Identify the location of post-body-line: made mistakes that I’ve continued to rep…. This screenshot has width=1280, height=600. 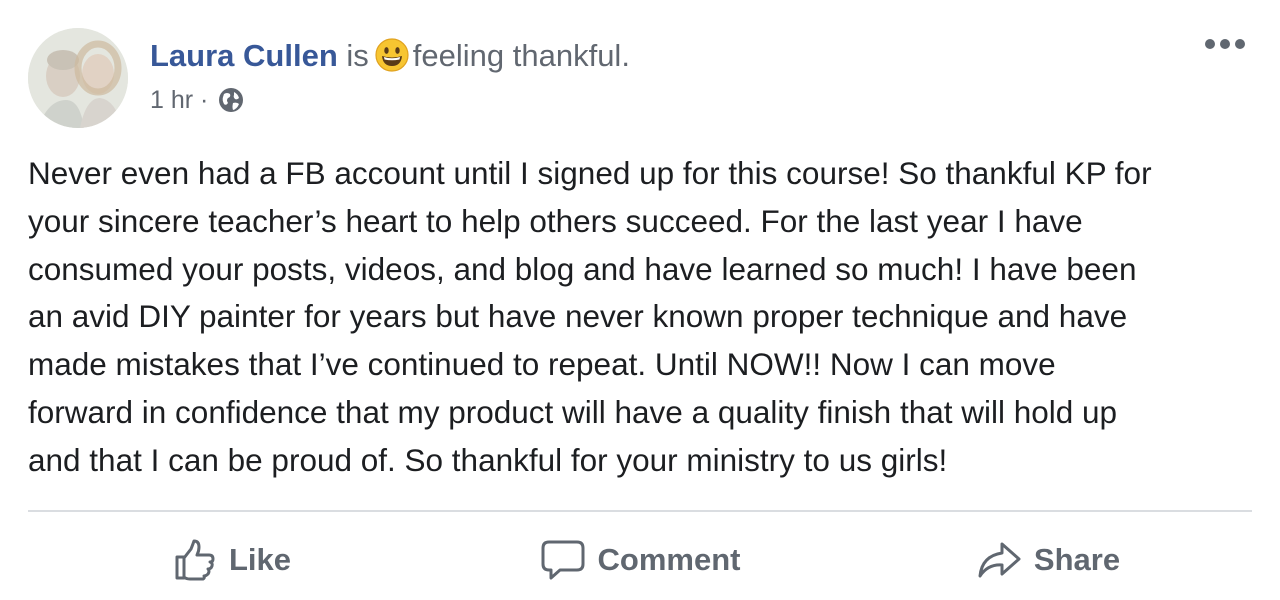
(542, 364).